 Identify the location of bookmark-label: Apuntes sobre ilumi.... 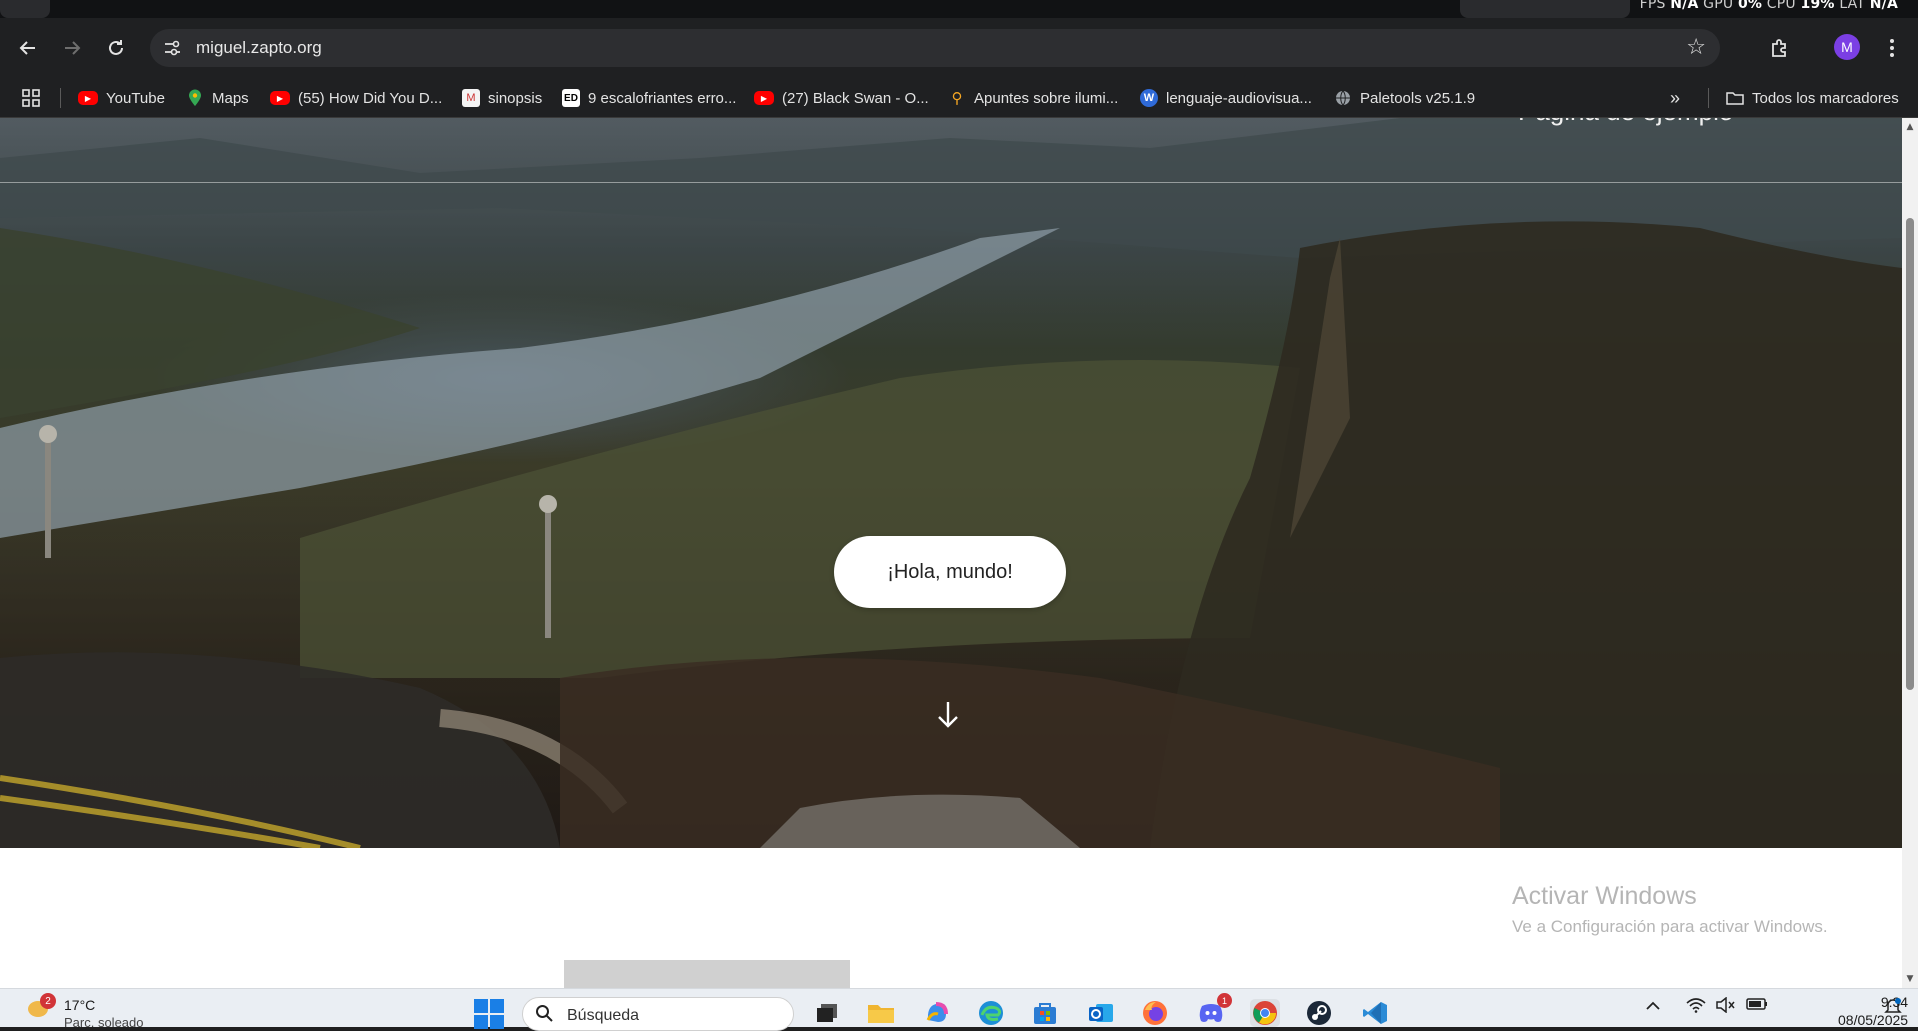
(1046, 98).